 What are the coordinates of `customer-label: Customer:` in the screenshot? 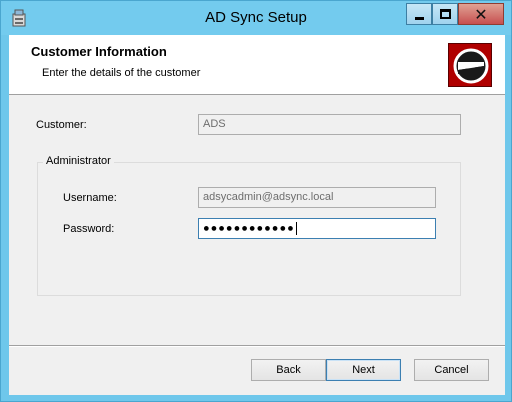 It's located at (61, 125).